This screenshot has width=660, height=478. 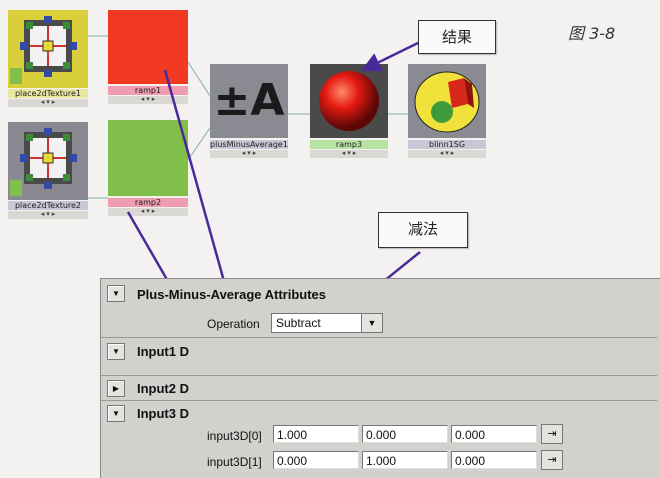 I want to click on expand-toggle: ▶, so click(x=116, y=388).